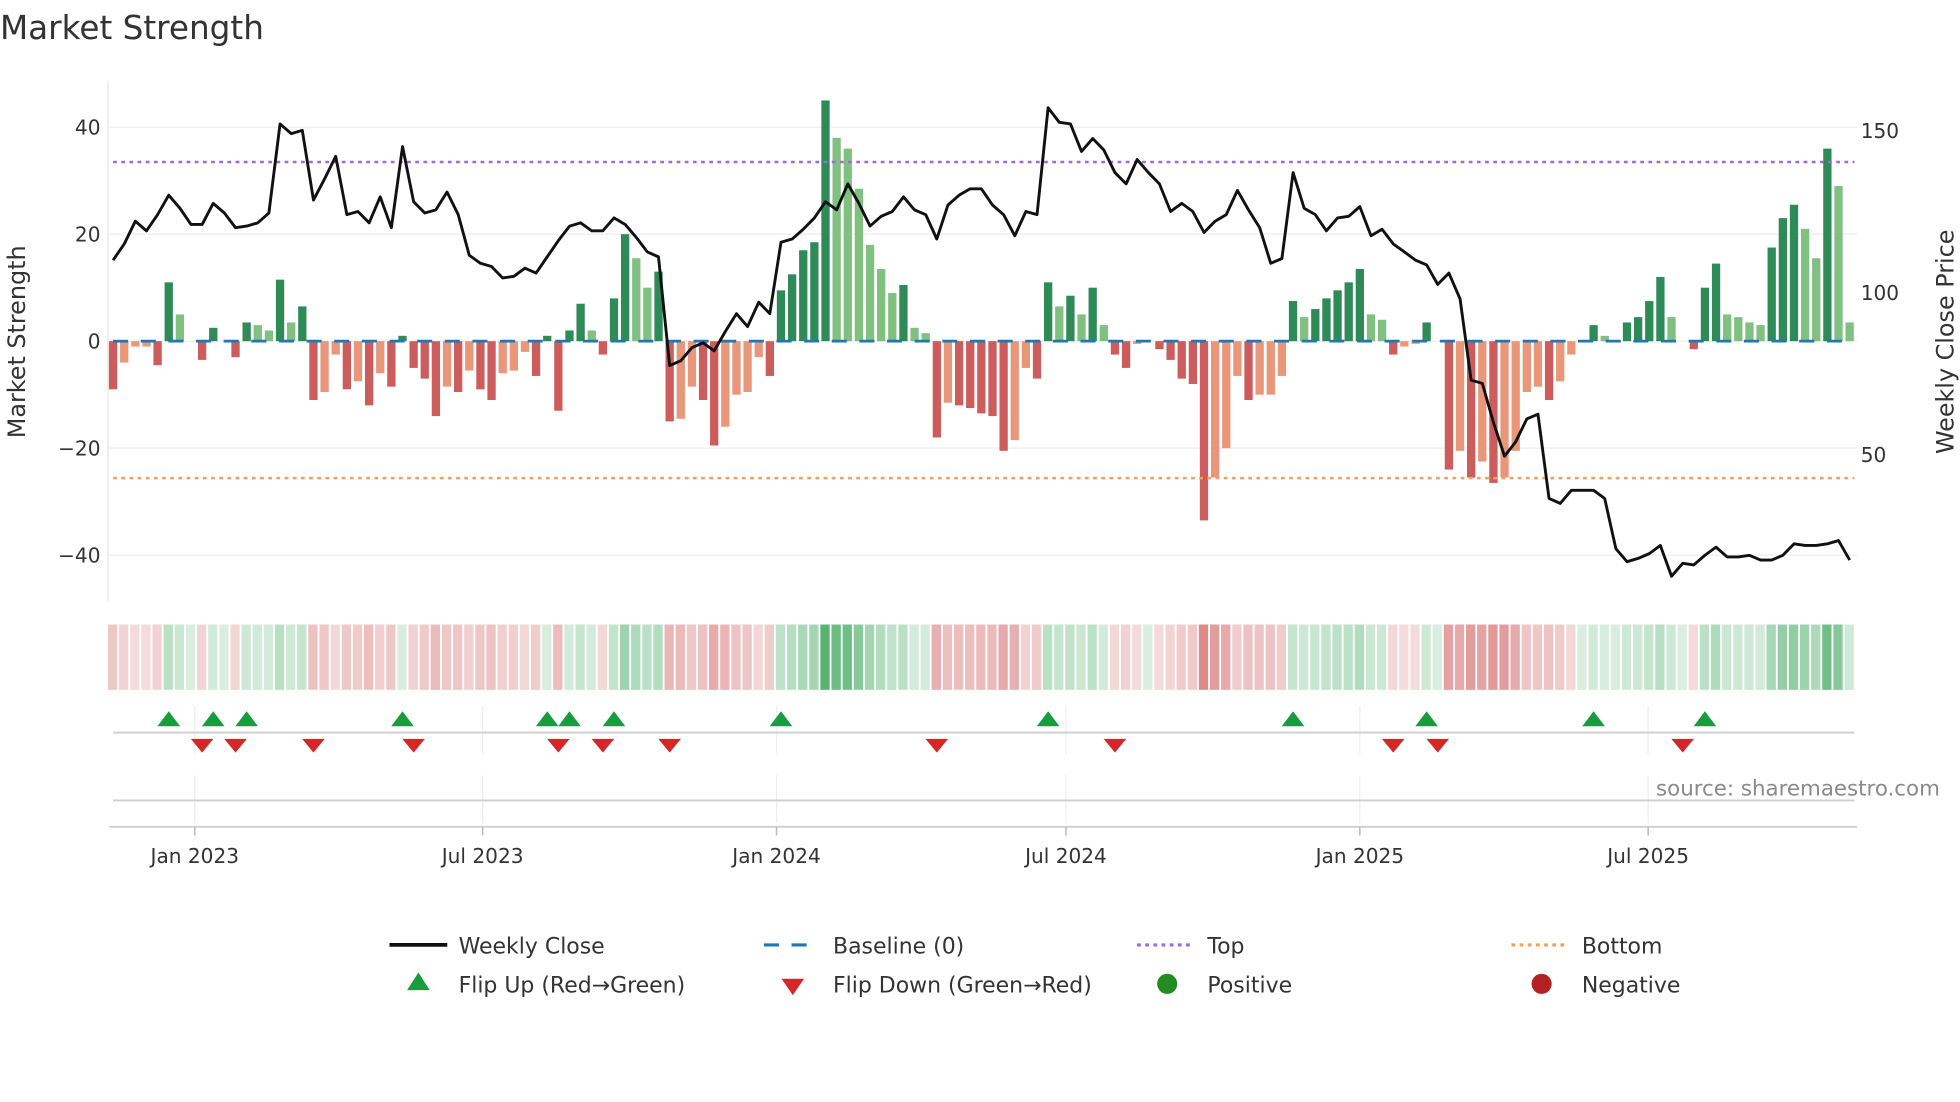  I want to click on legend-negative-label: Negative, so click(1631, 986).